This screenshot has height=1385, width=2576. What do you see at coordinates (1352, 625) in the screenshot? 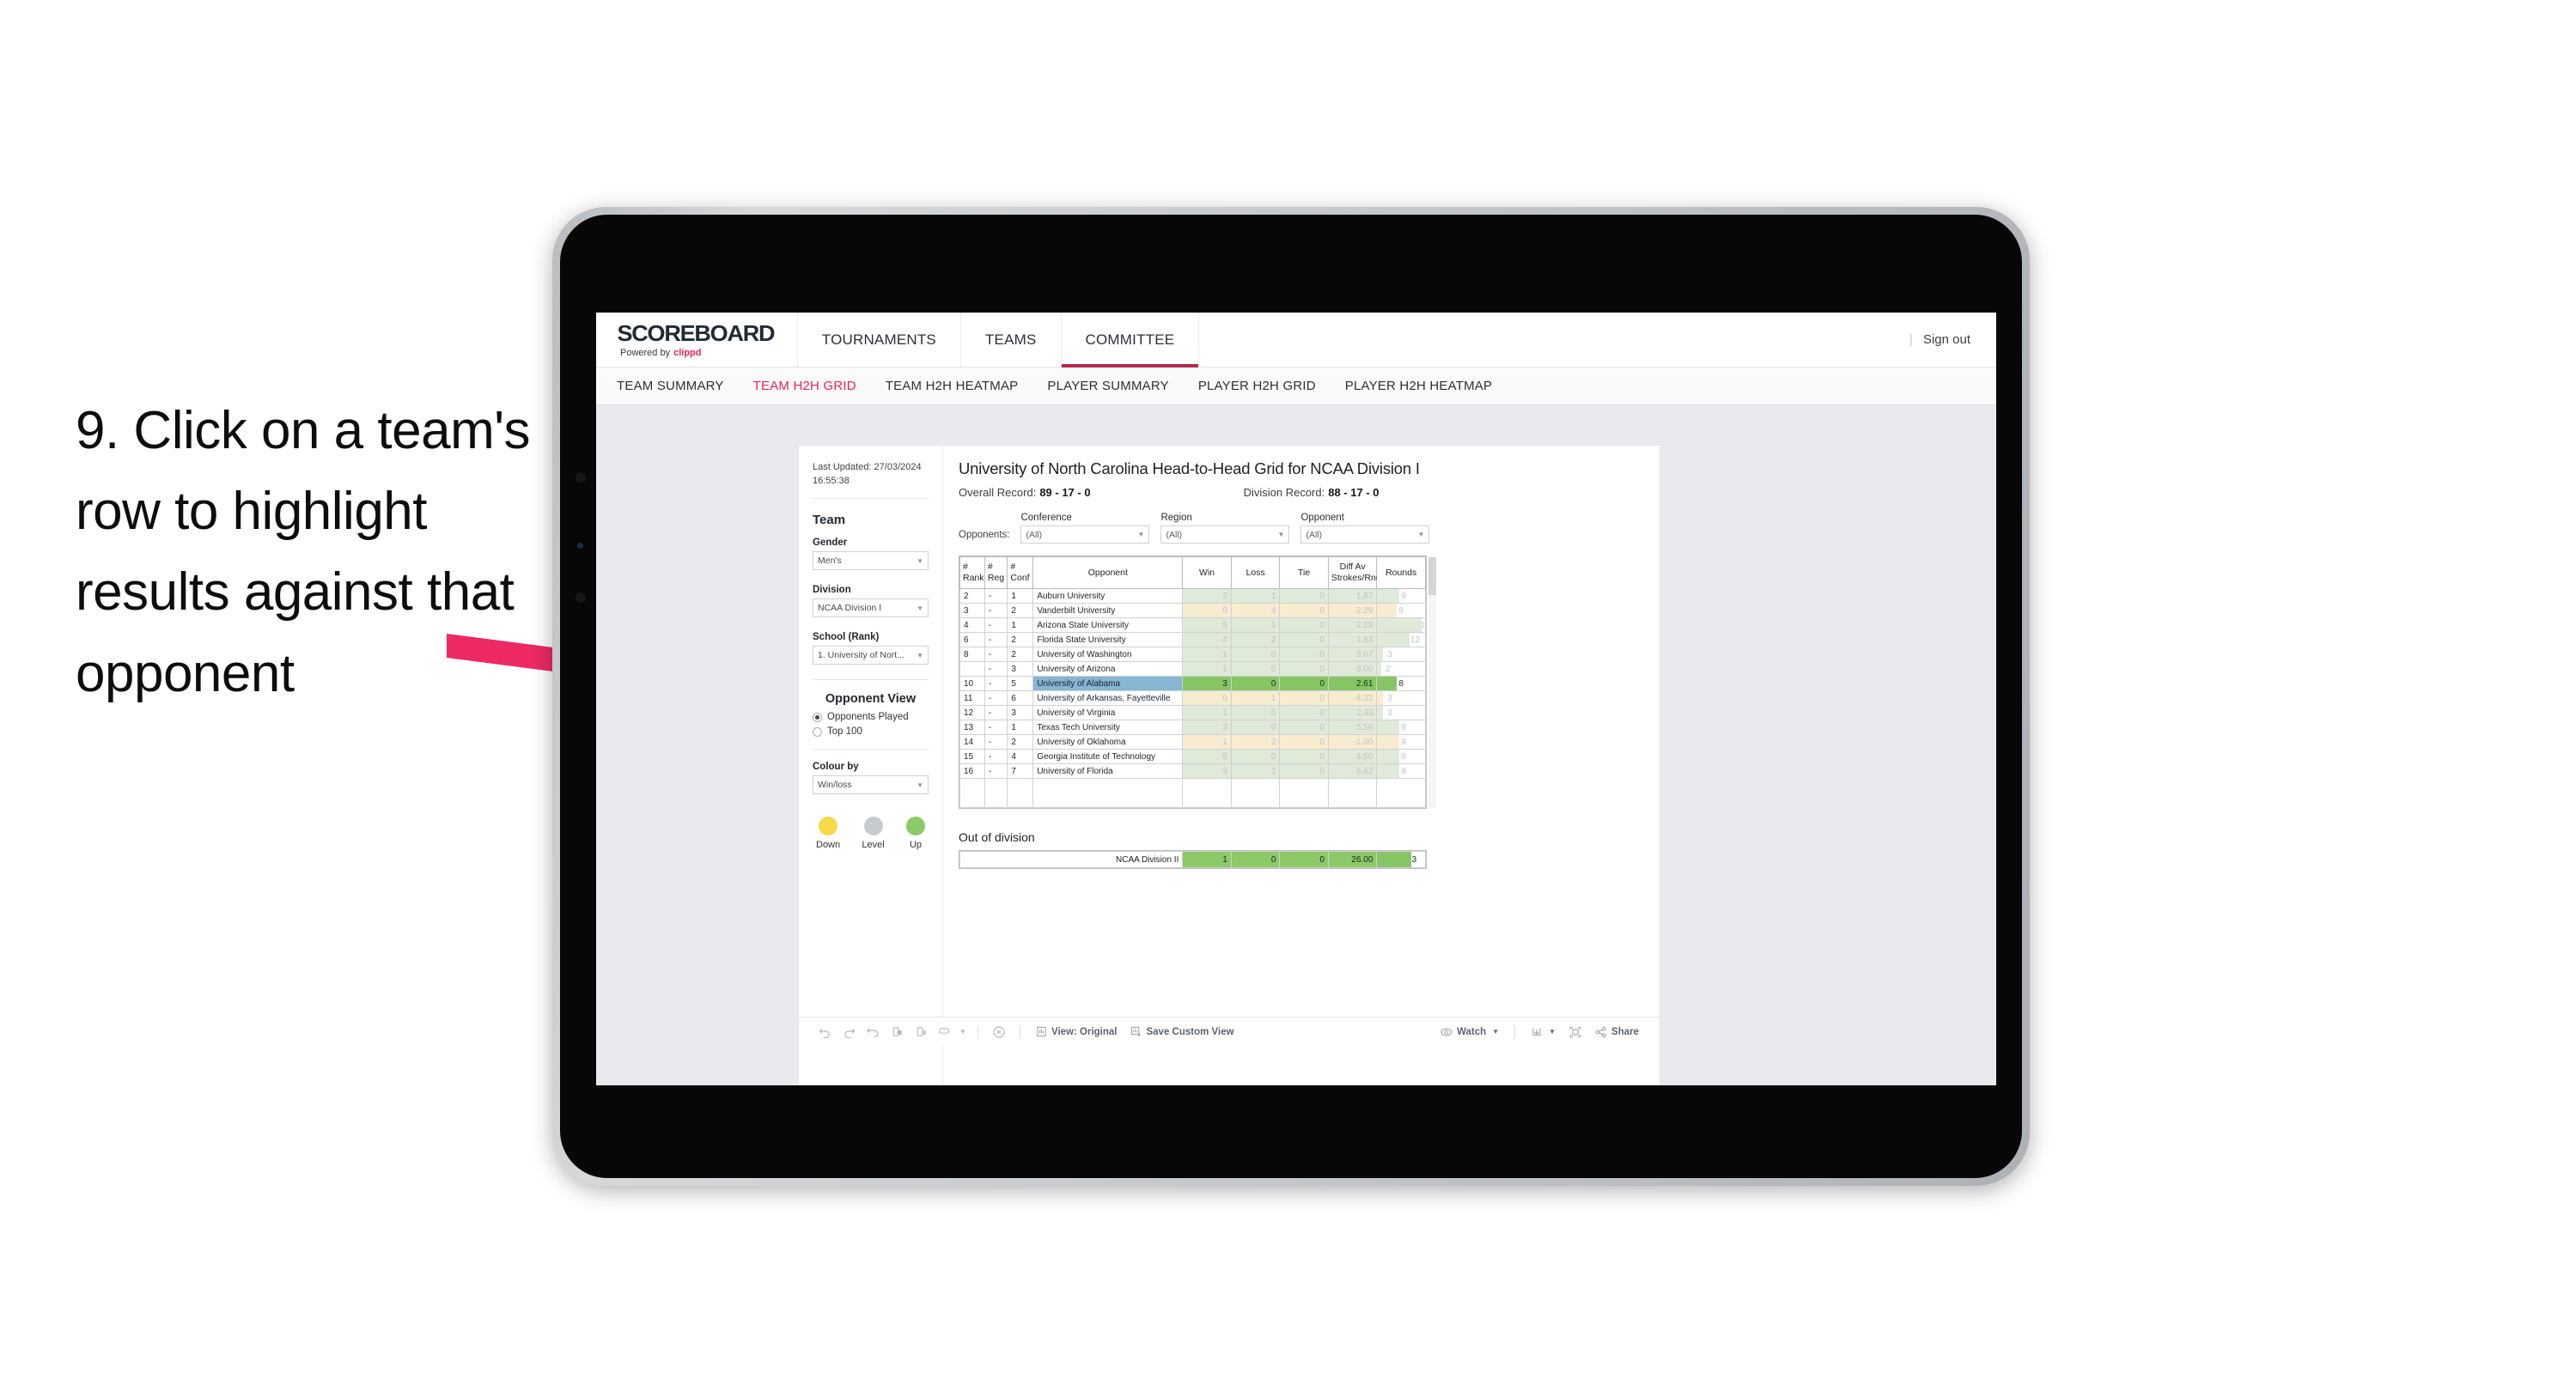
I see `cell-diff: 2.28` at bounding box center [1352, 625].